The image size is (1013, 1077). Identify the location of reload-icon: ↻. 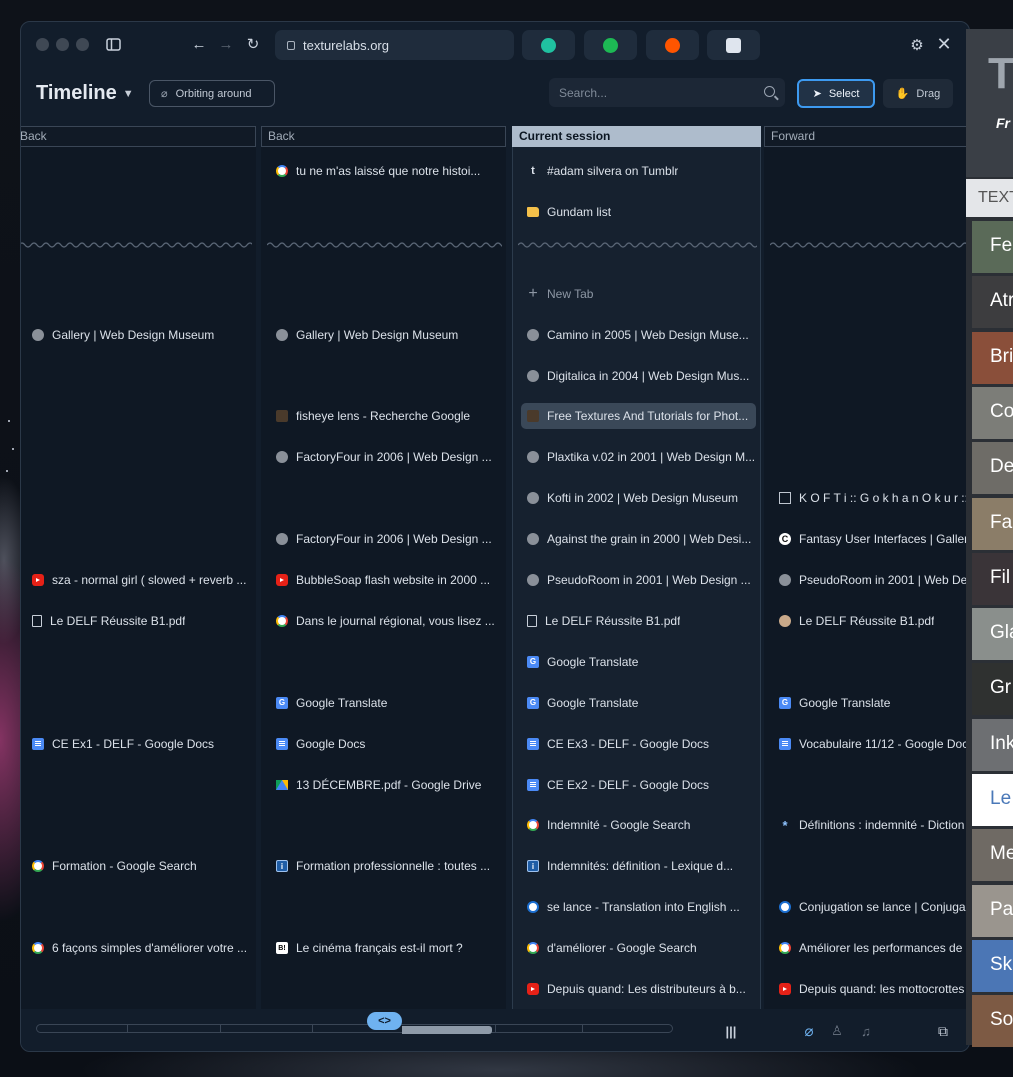
(253, 44).